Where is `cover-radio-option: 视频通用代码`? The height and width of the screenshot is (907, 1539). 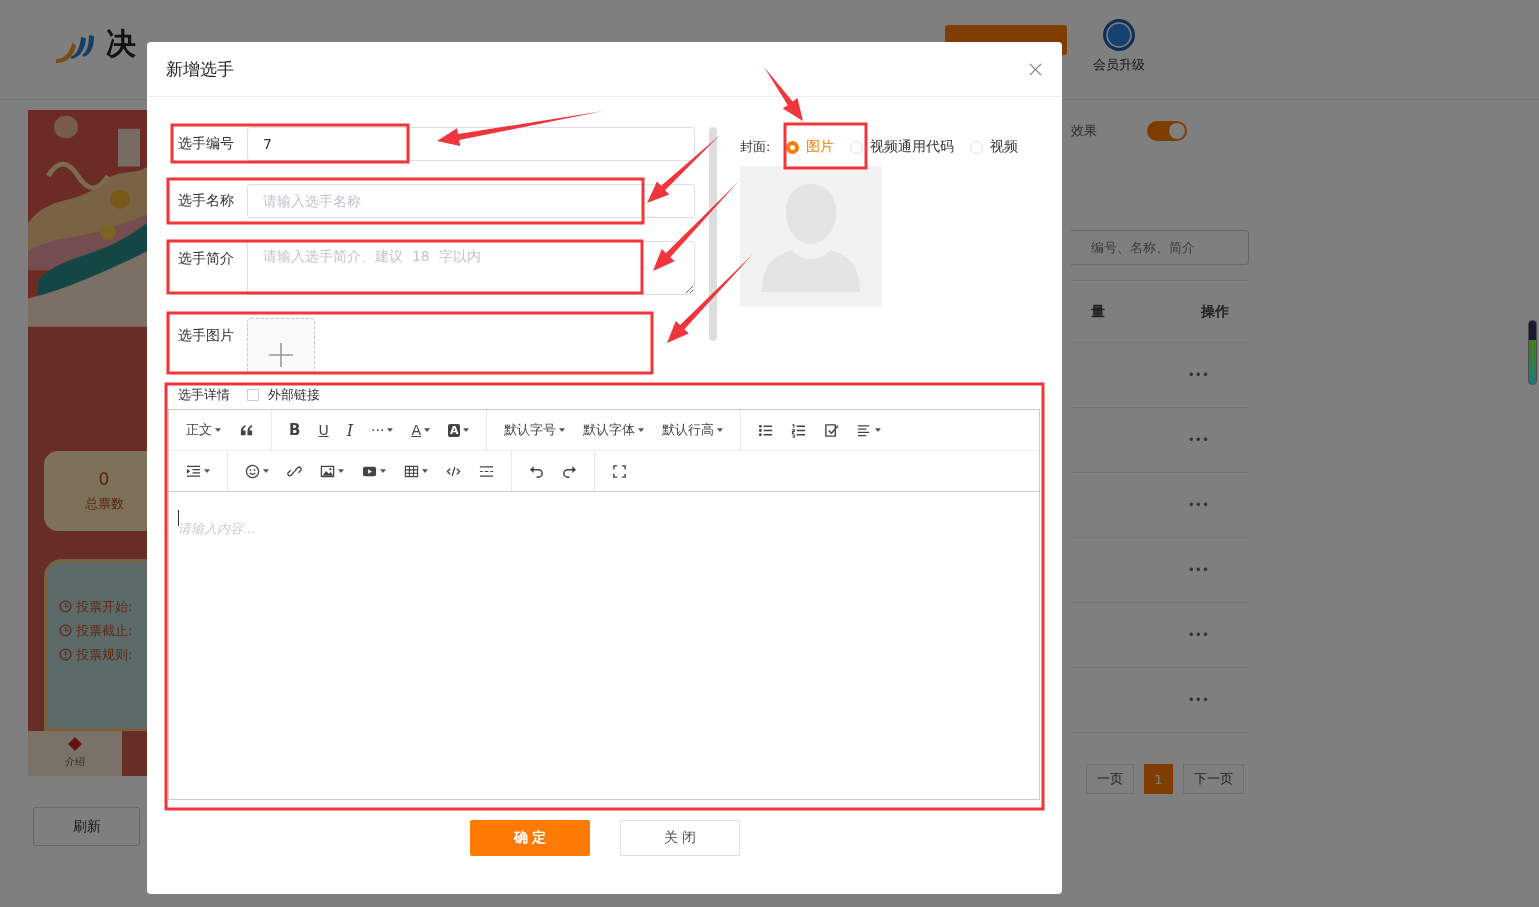 cover-radio-option: 视频通用代码 is located at coordinates (902, 147).